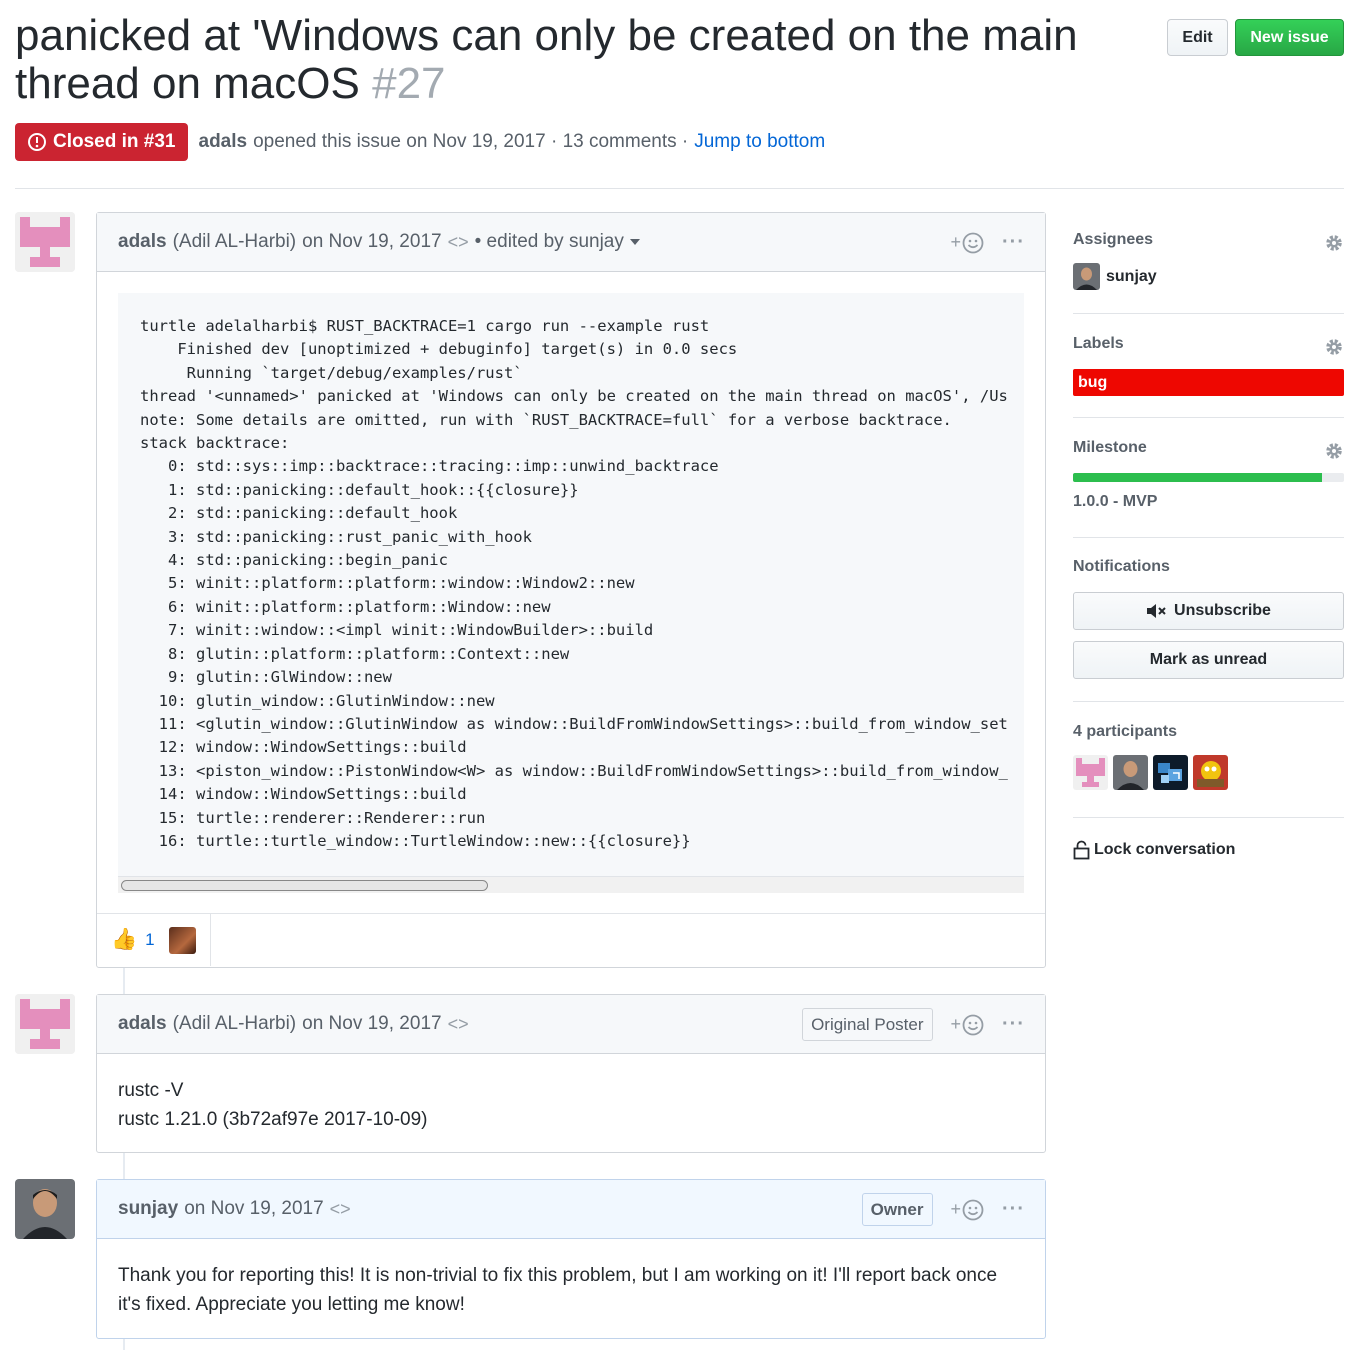  I want to click on mute-icon, so click(1156, 611).